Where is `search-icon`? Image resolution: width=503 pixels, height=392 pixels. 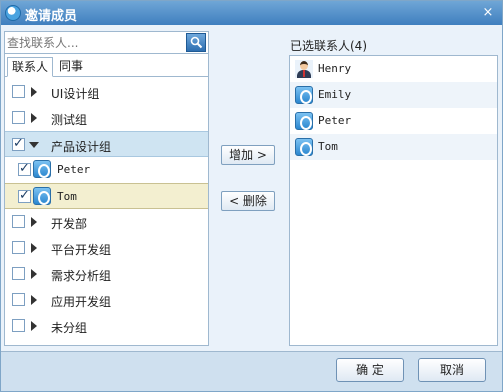 search-icon is located at coordinates (196, 42).